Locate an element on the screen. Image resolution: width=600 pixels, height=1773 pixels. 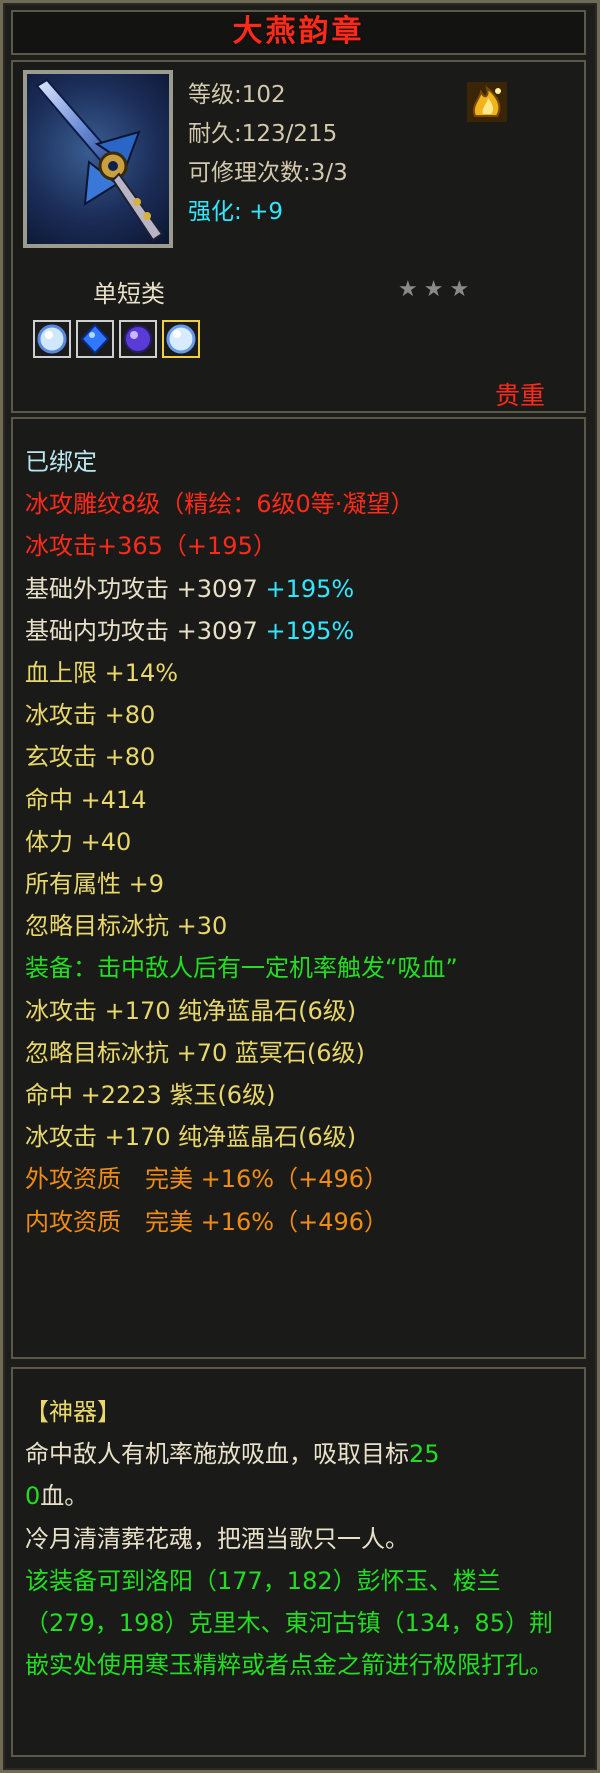
mystic-attack-line: 玄攻击 +80 is located at coordinates (90, 757).